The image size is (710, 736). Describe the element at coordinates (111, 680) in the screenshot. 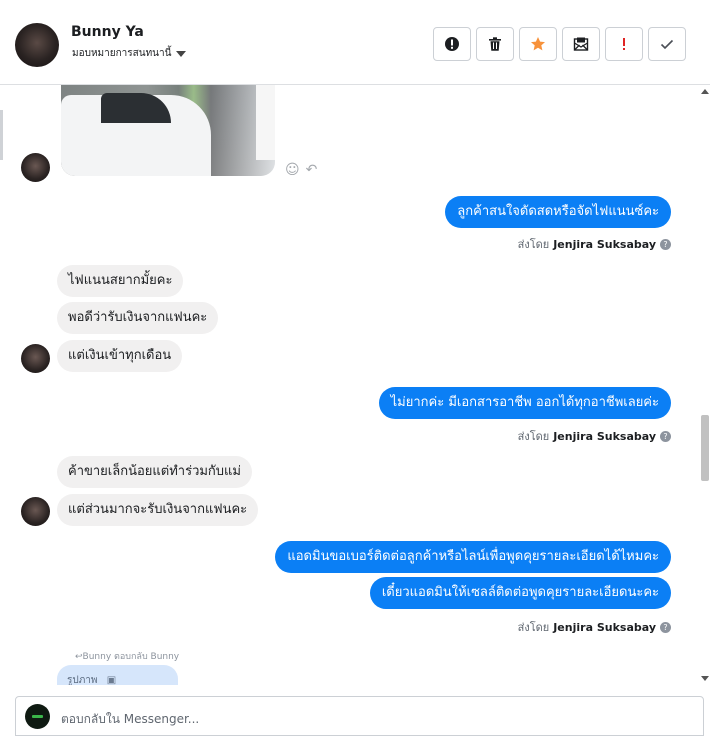

I see `image-icon: ▣` at that location.